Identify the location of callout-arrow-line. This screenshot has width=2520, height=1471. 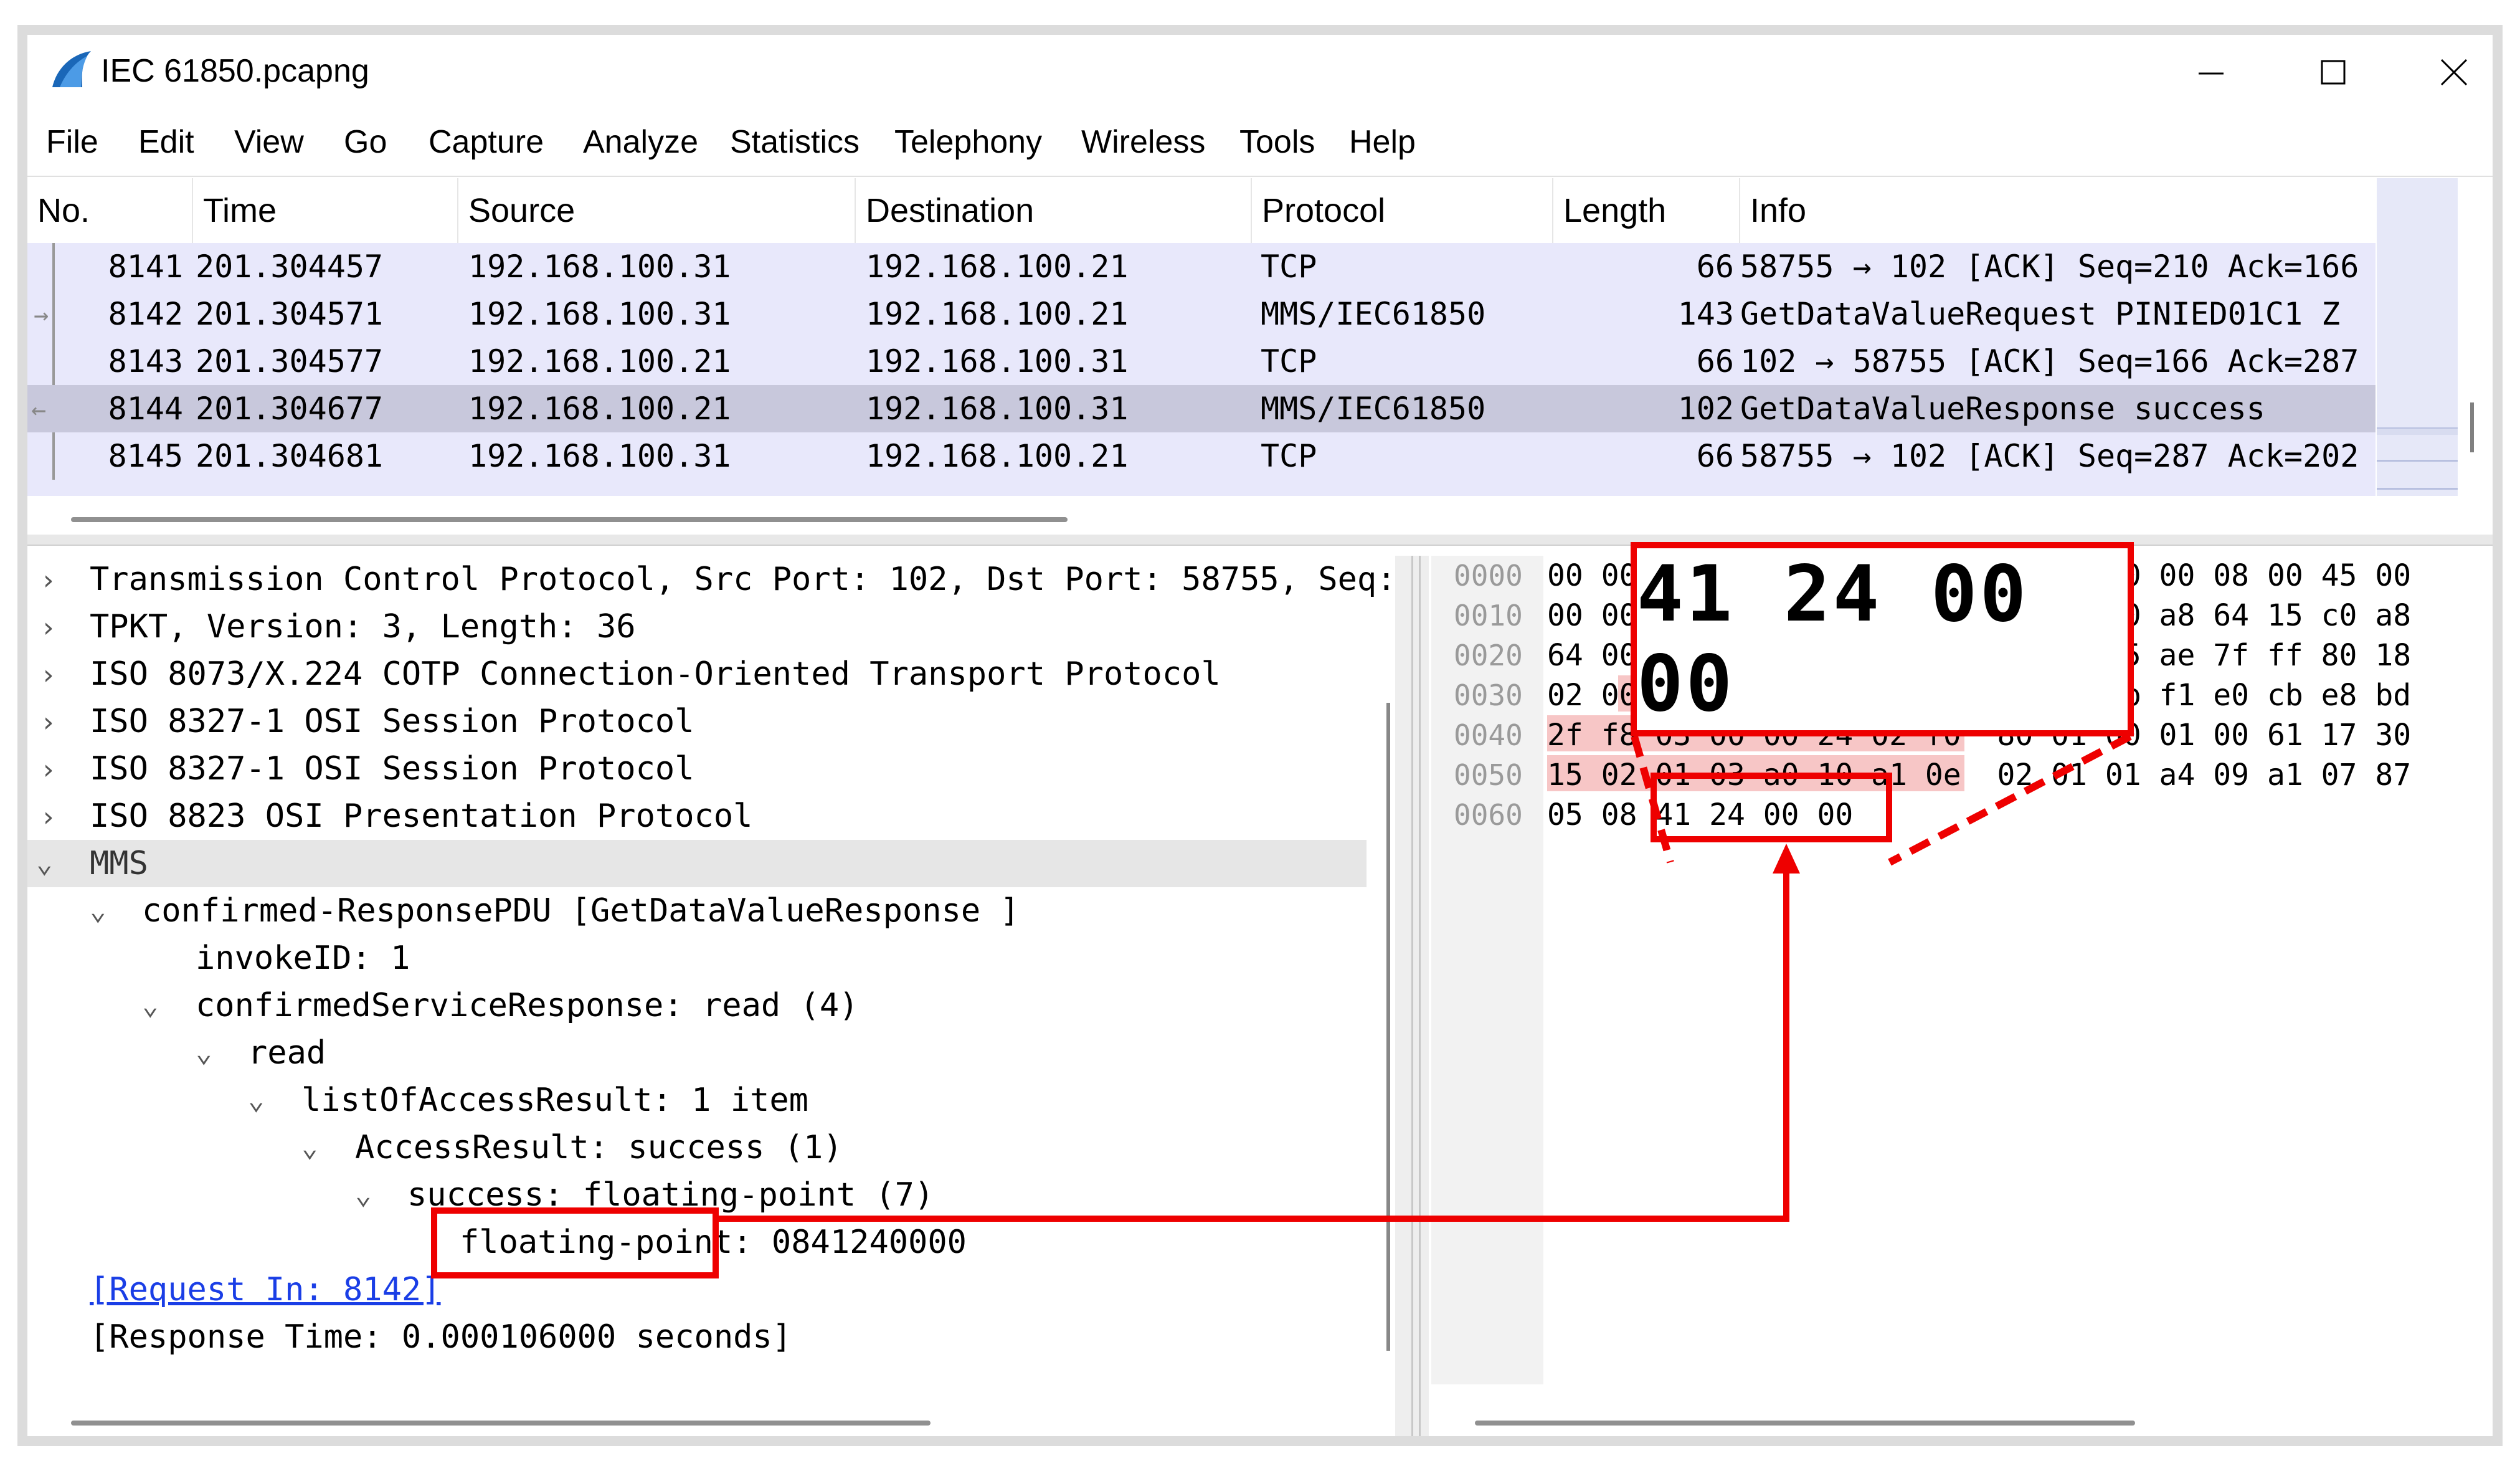
(1251, 1043).